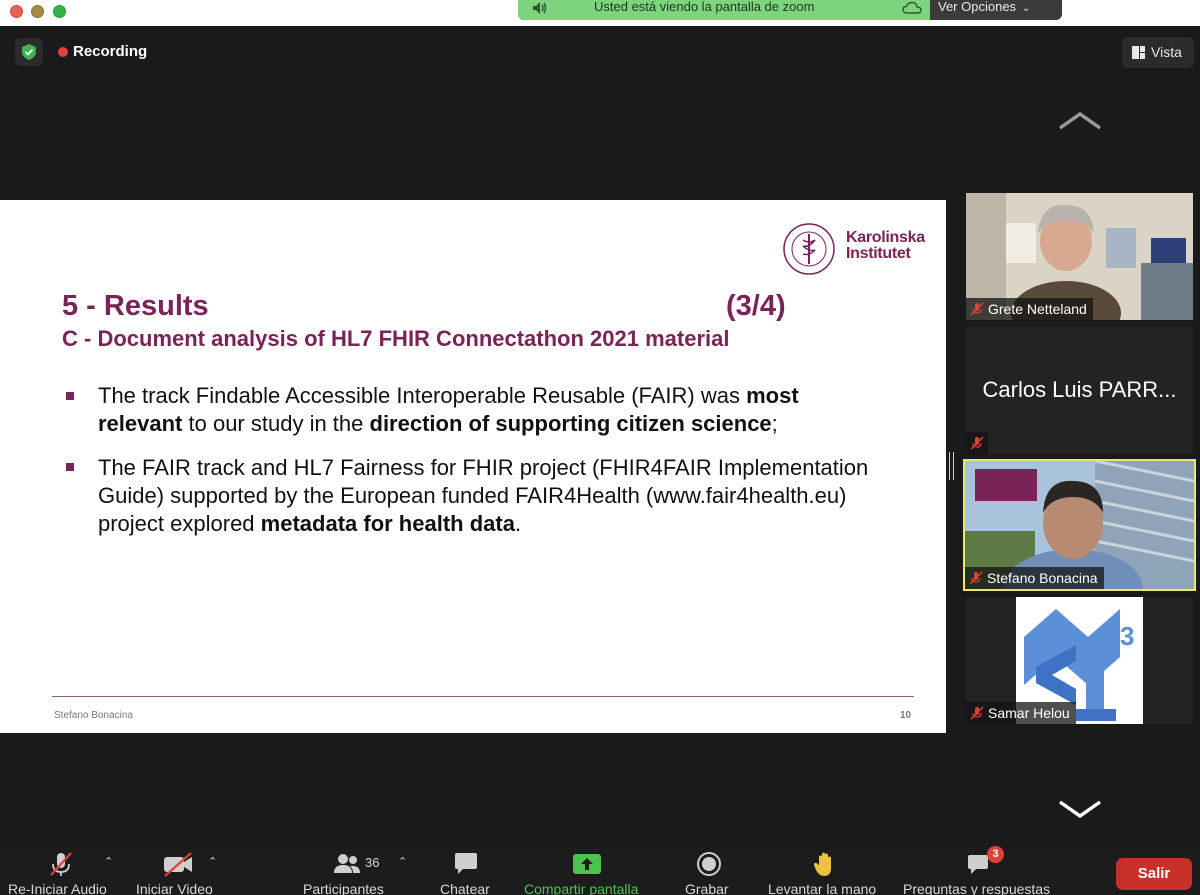 The width and height of the screenshot is (1200, 895). Describe the element at coordinates (93, 715) in the screenshot. I see `slide-author: Stefano Bonacina` at that location.